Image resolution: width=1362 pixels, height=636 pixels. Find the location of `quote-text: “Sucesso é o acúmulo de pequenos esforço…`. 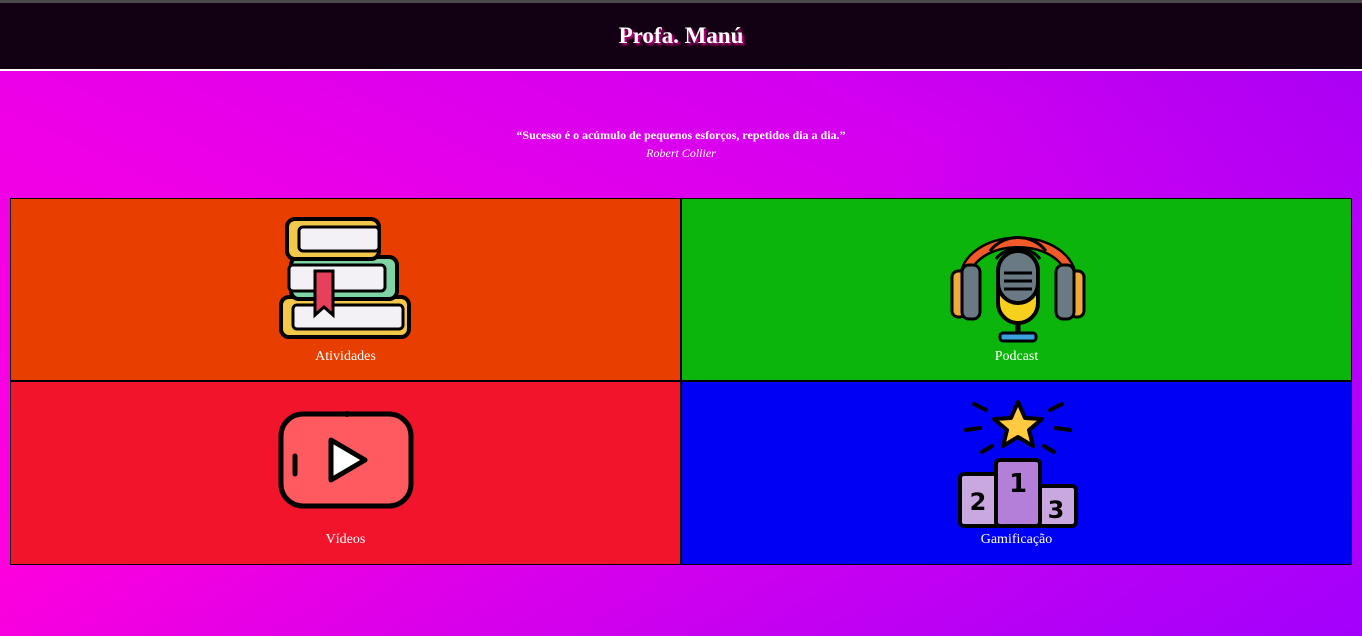

quote-text: “Sucesso é o acúmulo de pequenos esforço… is located at coordinates (681, 135).